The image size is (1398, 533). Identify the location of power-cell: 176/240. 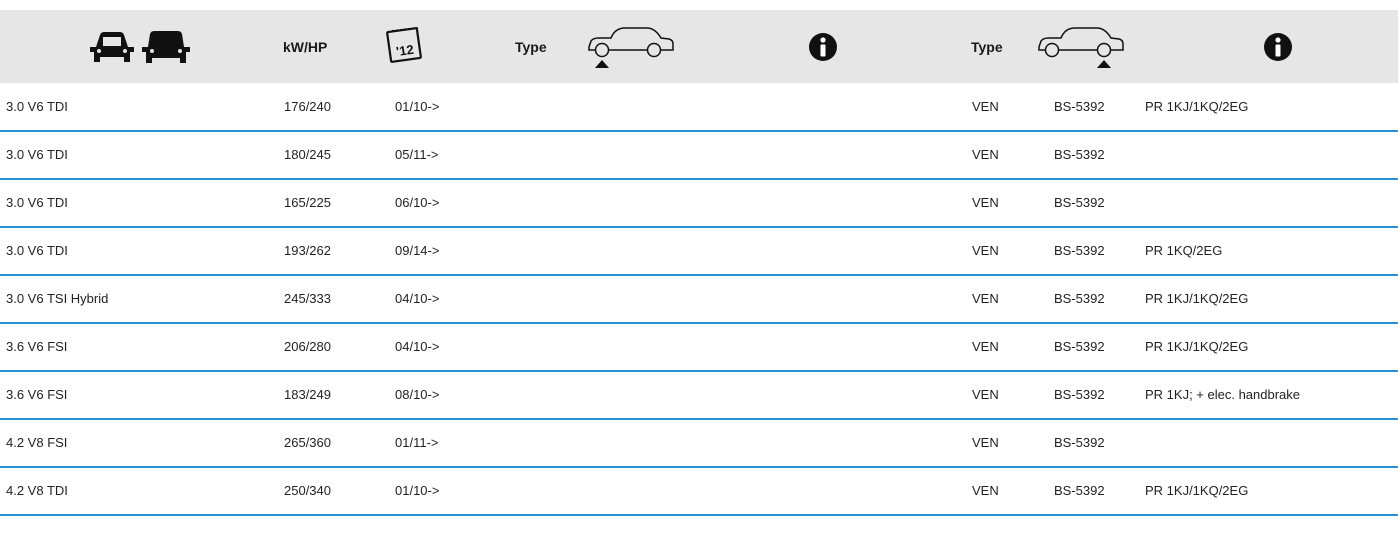
(307, 106).